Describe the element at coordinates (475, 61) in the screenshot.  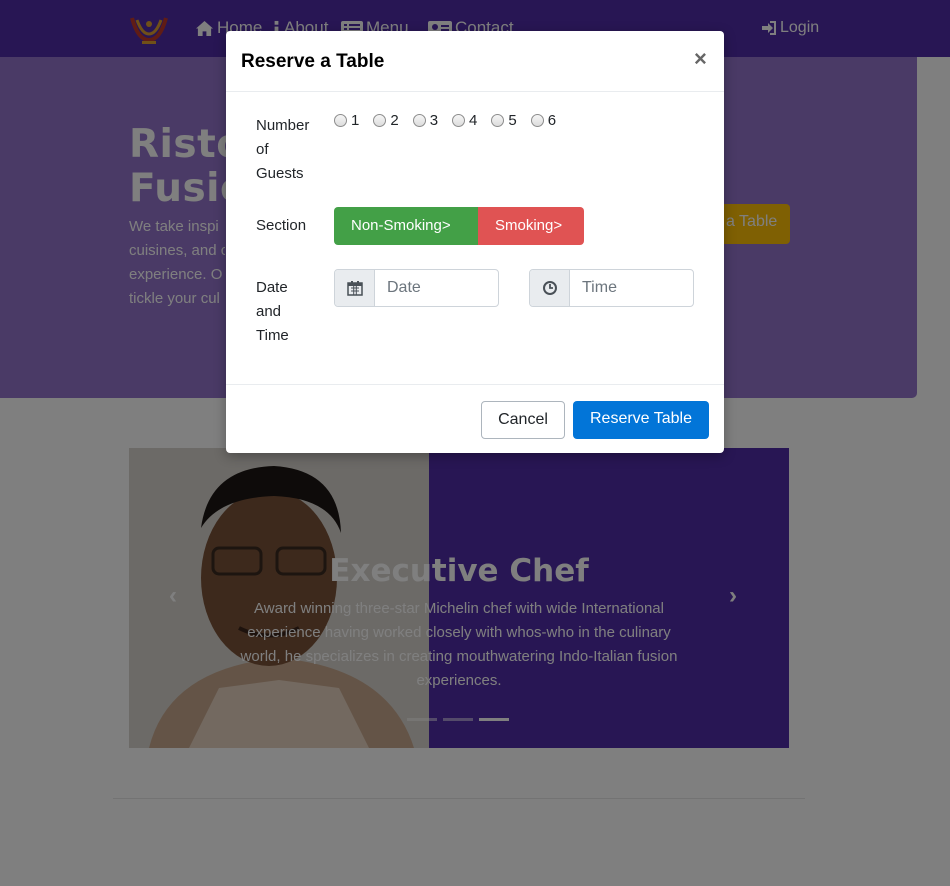
I see `modal-header: Reserve a Table ×` at that location.